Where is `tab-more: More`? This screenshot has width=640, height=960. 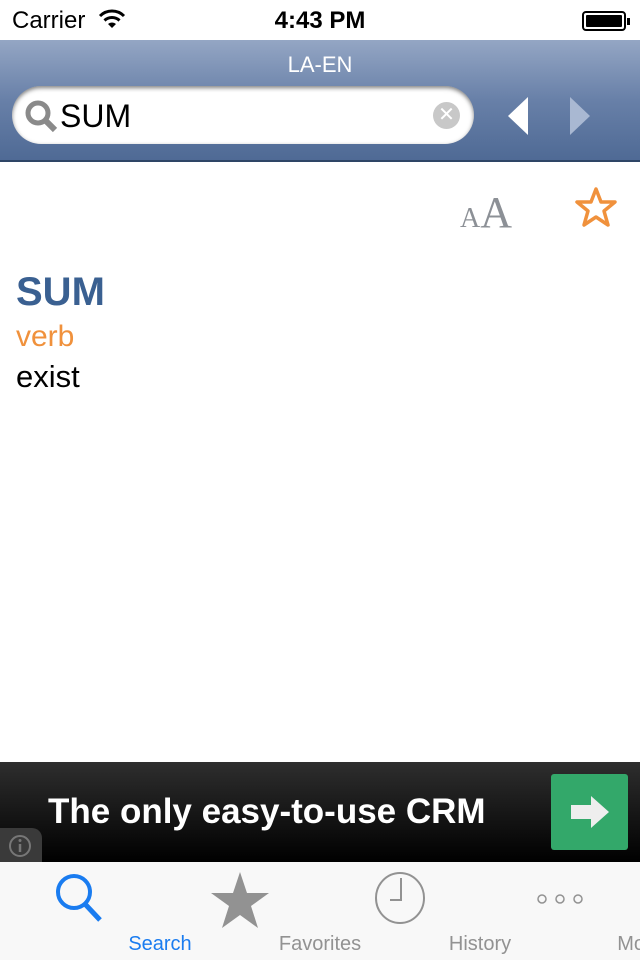 tab-more: More is located at coordinates (560, 911).